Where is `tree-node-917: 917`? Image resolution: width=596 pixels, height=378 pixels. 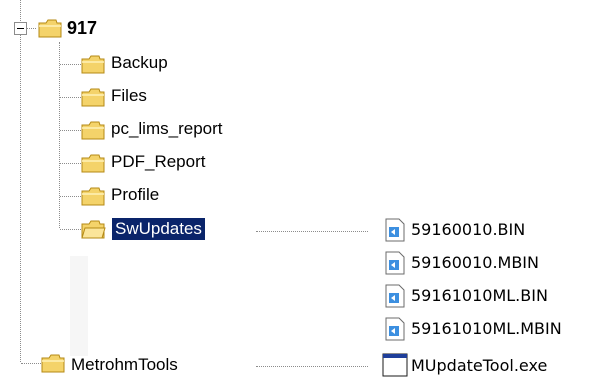 tree-node-917: 917 is located at coordinates (82, 28).